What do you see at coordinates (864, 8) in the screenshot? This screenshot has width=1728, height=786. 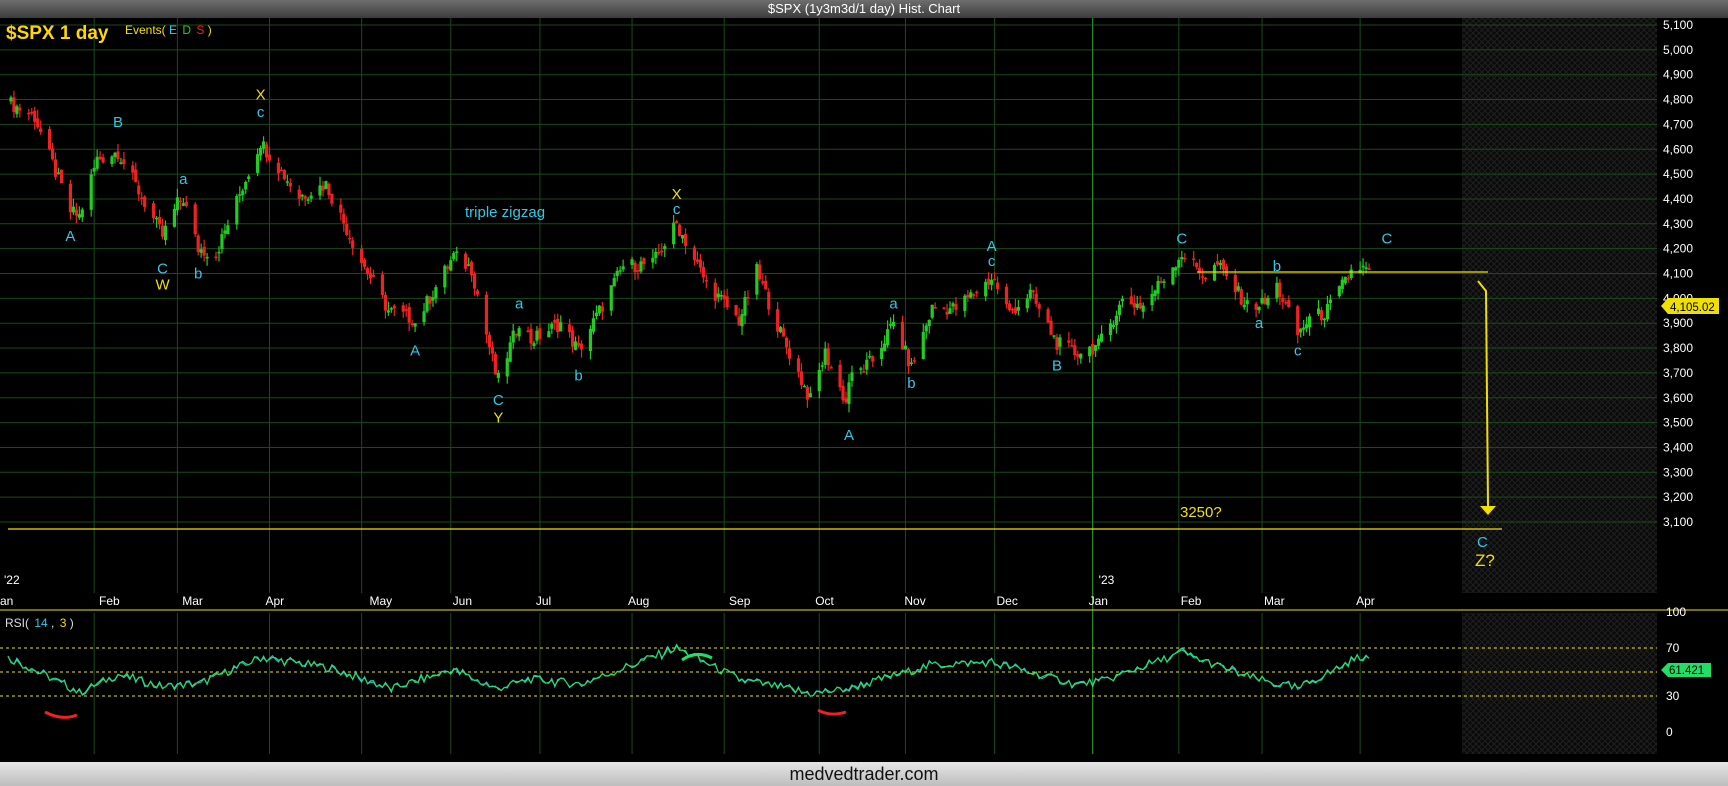 I see `window-title: $SPX (1y3m3d/1 day) Hist. Chart` at bounding box center [864, 8].